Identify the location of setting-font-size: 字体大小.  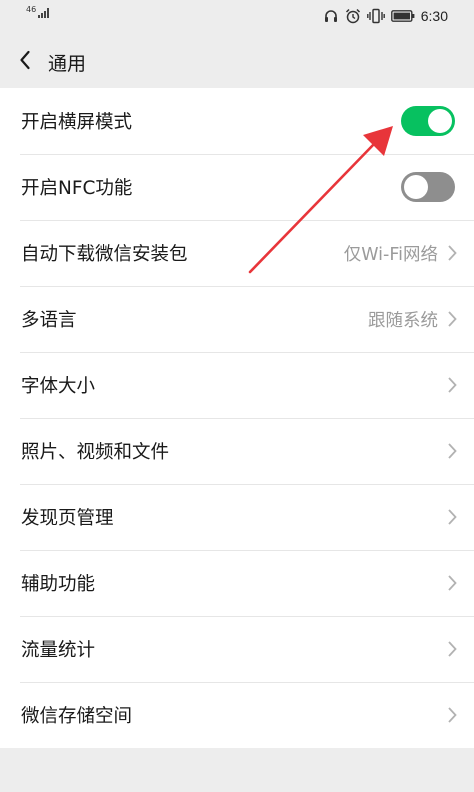
(237, 385).